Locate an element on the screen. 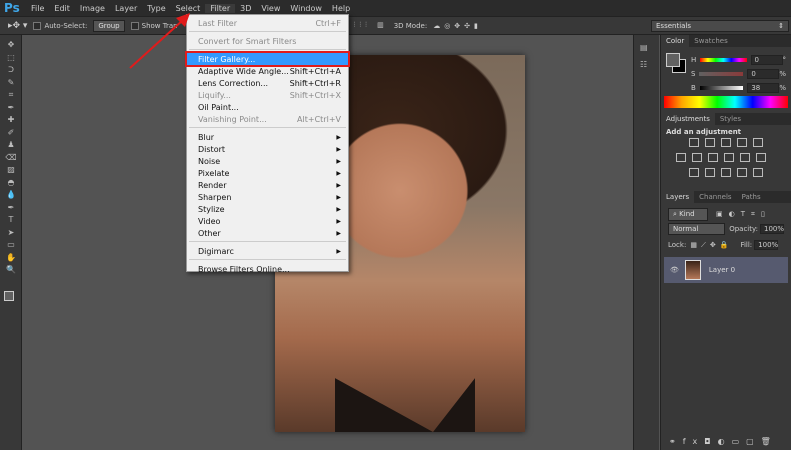 This screenshot has width=791, height=450. menu-layer: Layer is located at coordinates (126, 8).